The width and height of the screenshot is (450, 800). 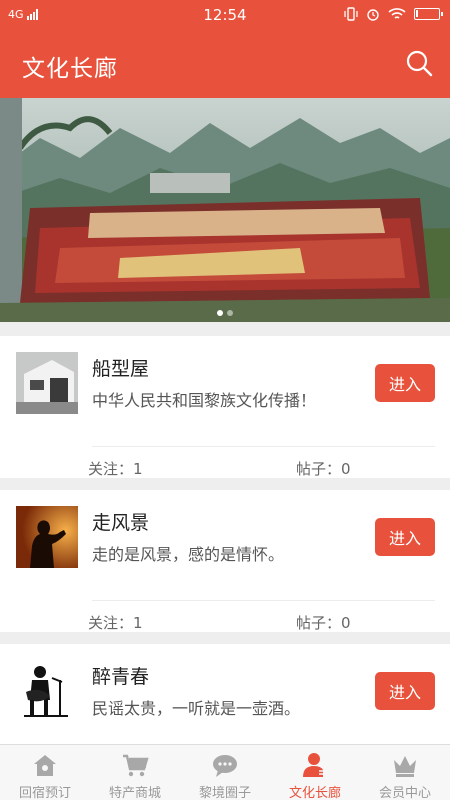 I want to click on search-button, so click(x=419, y=63).